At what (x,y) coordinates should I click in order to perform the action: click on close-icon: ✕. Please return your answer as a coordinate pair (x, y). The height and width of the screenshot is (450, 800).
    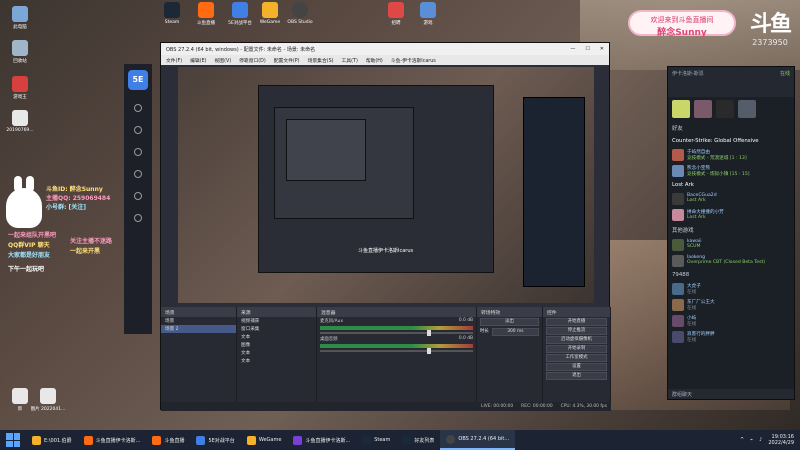
    Looking at the image, I should click on (602, 49).